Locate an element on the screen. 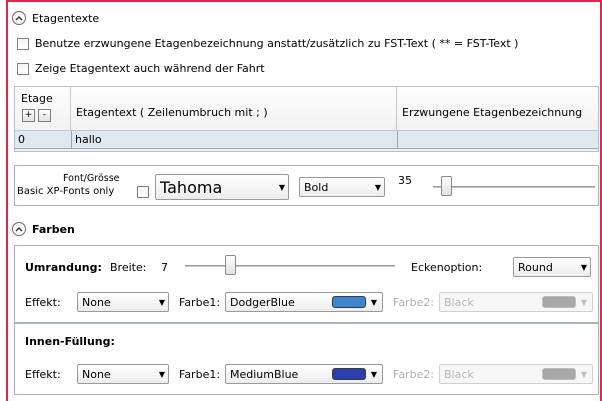 The image size is (602, 401). font-size-slider is located at coordinates (514, 187).